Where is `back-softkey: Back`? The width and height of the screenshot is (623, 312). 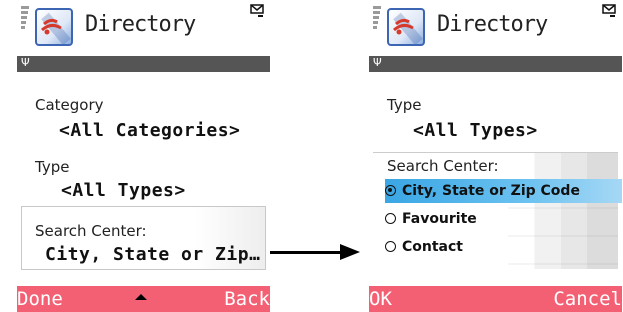 back-softkey: Back is located at coordinates (247, 299).